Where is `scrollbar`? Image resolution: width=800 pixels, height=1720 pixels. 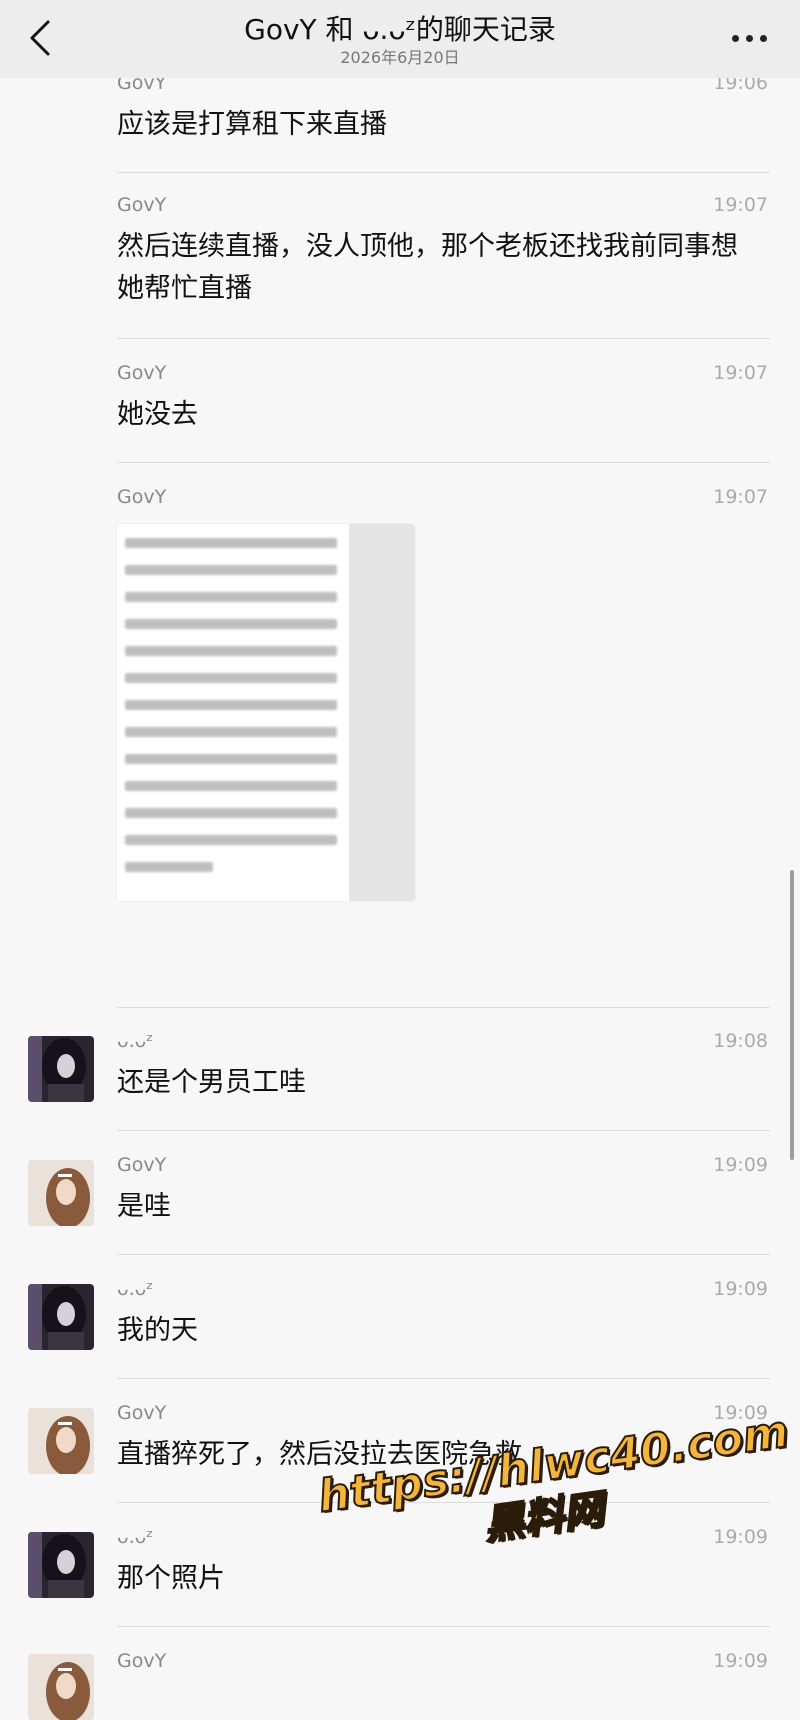
scrollbar is located at coordinates (792, 1015).